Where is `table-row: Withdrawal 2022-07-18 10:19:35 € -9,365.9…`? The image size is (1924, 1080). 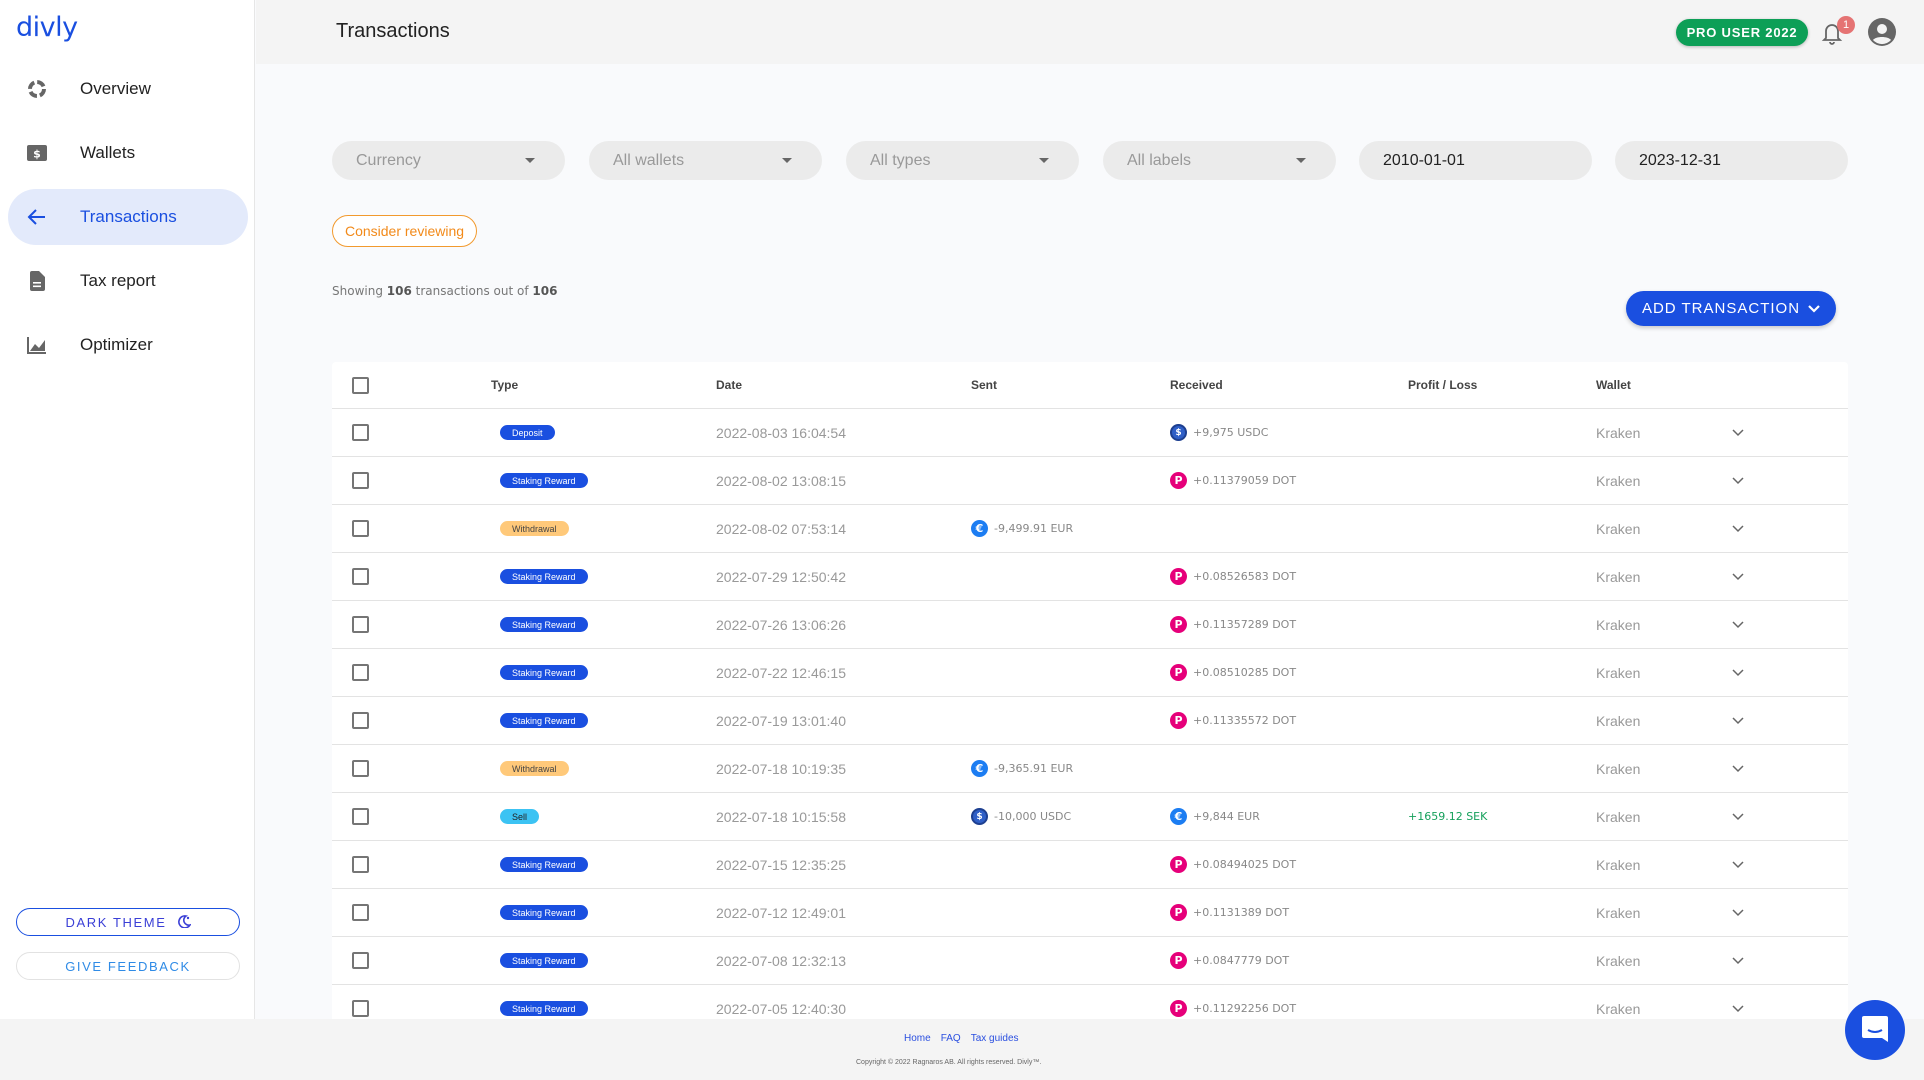 table-row: Withdrawal 2022-07-18 10:19:35 € -9,365.9… is located at coordinates (1090, 769).